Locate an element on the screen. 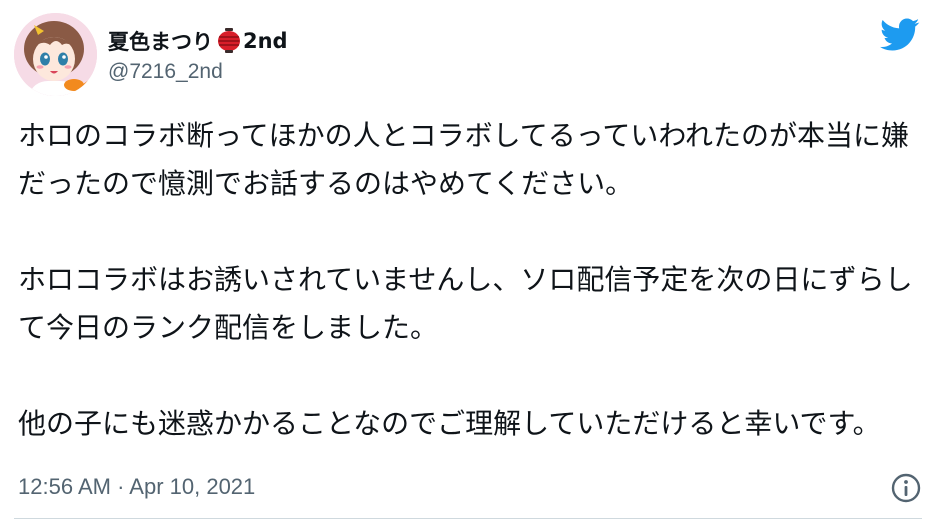 This screenshot has height=532, width=936. user-handle: @7216_2nd is located at coordinates (165, 72).